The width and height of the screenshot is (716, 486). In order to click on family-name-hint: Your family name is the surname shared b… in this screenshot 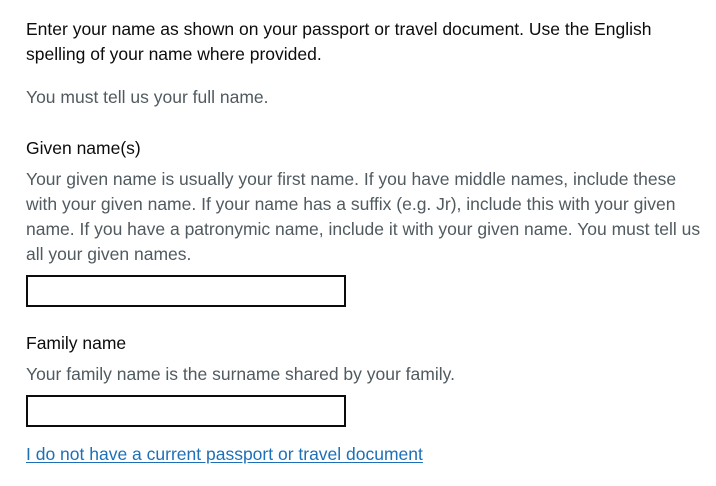, I will do `click(240, 374)`.